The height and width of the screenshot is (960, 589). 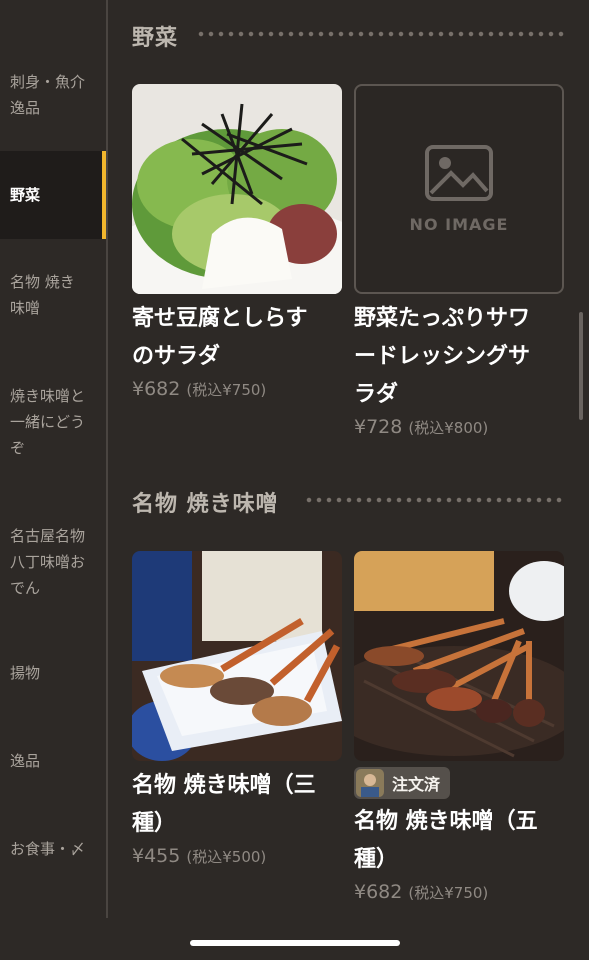 I want to click on scrollbar, so click(x=581, y=366).